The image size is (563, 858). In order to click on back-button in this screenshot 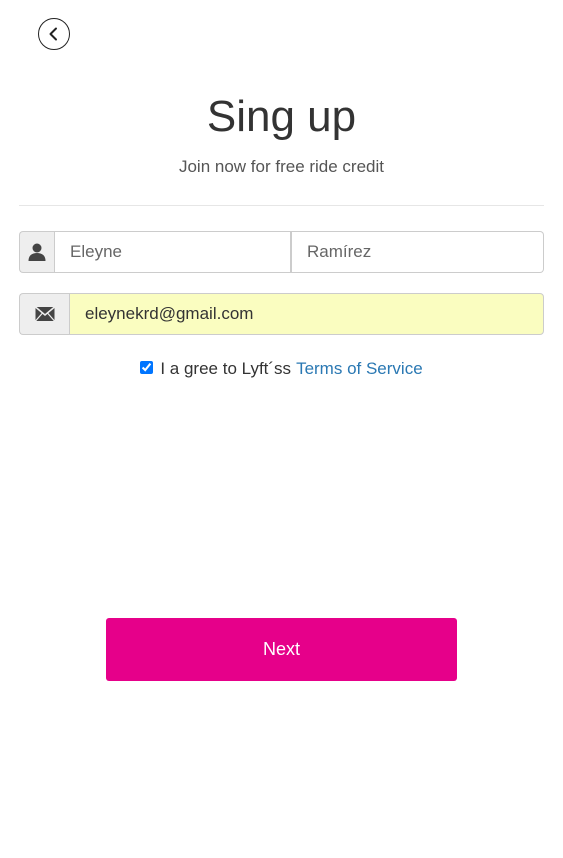, I will do `click(54, 34)`.